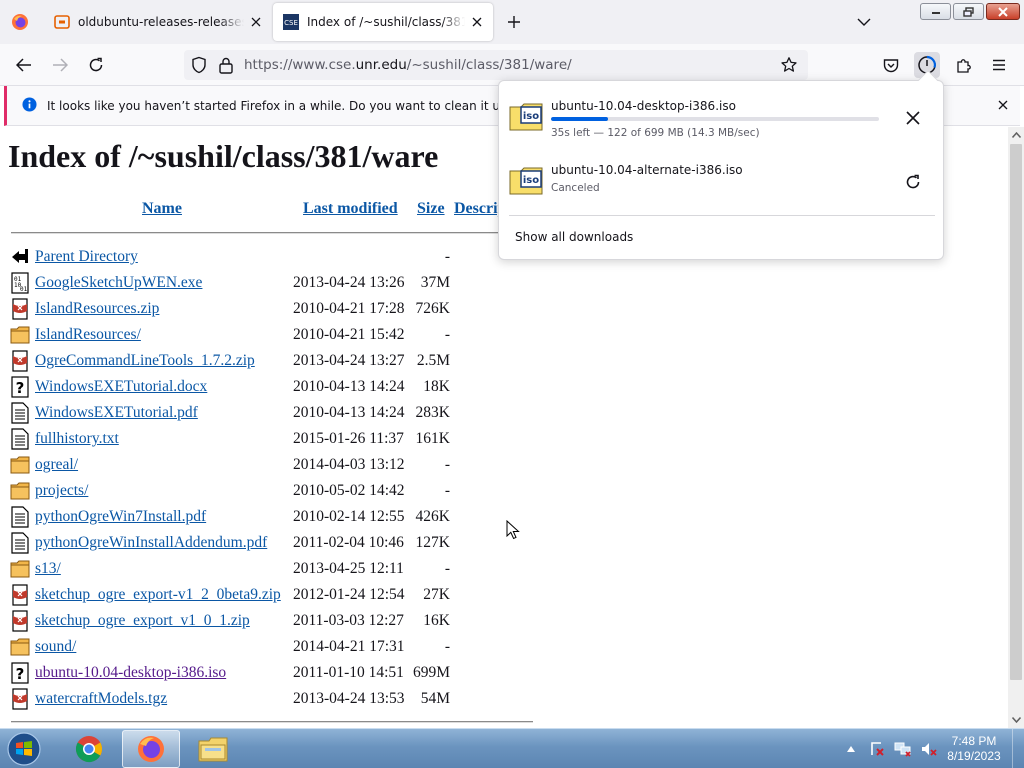 This screenshot has height=768, width=1024. Describe the element at coordinates (151, 543) in the screenshot. I see `file-link: pythonOgreWinInstallAddendum.pdf` at that location.